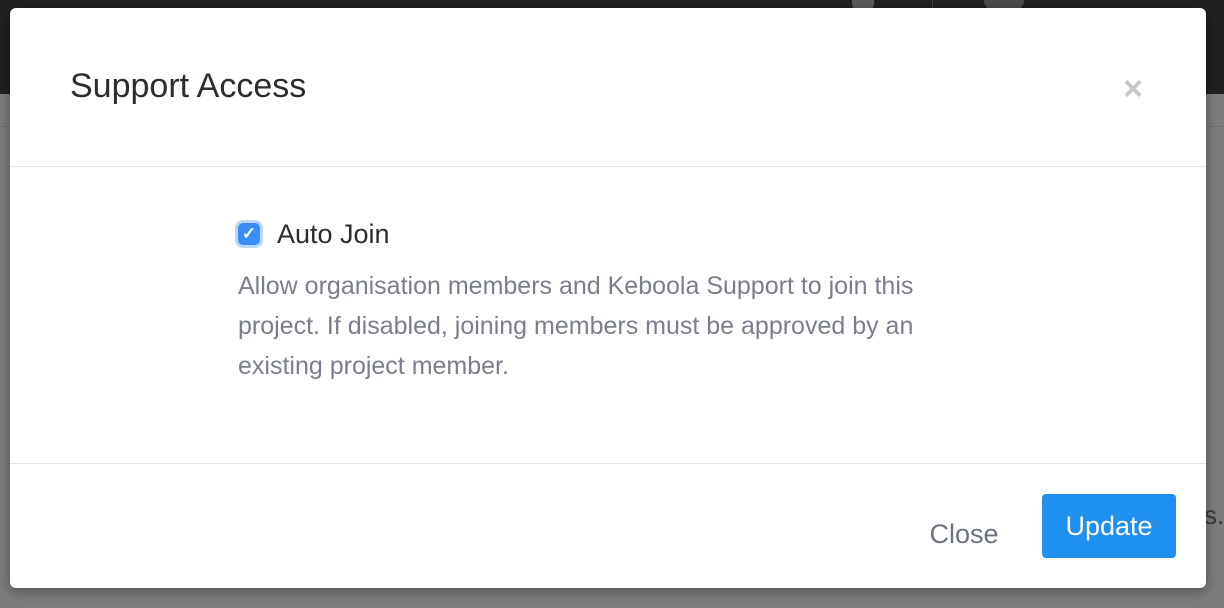 The height and width of the screenshot is (608, 1224). I want to click on auto-join-option: ✓ Auto Join, so click(314, 234).